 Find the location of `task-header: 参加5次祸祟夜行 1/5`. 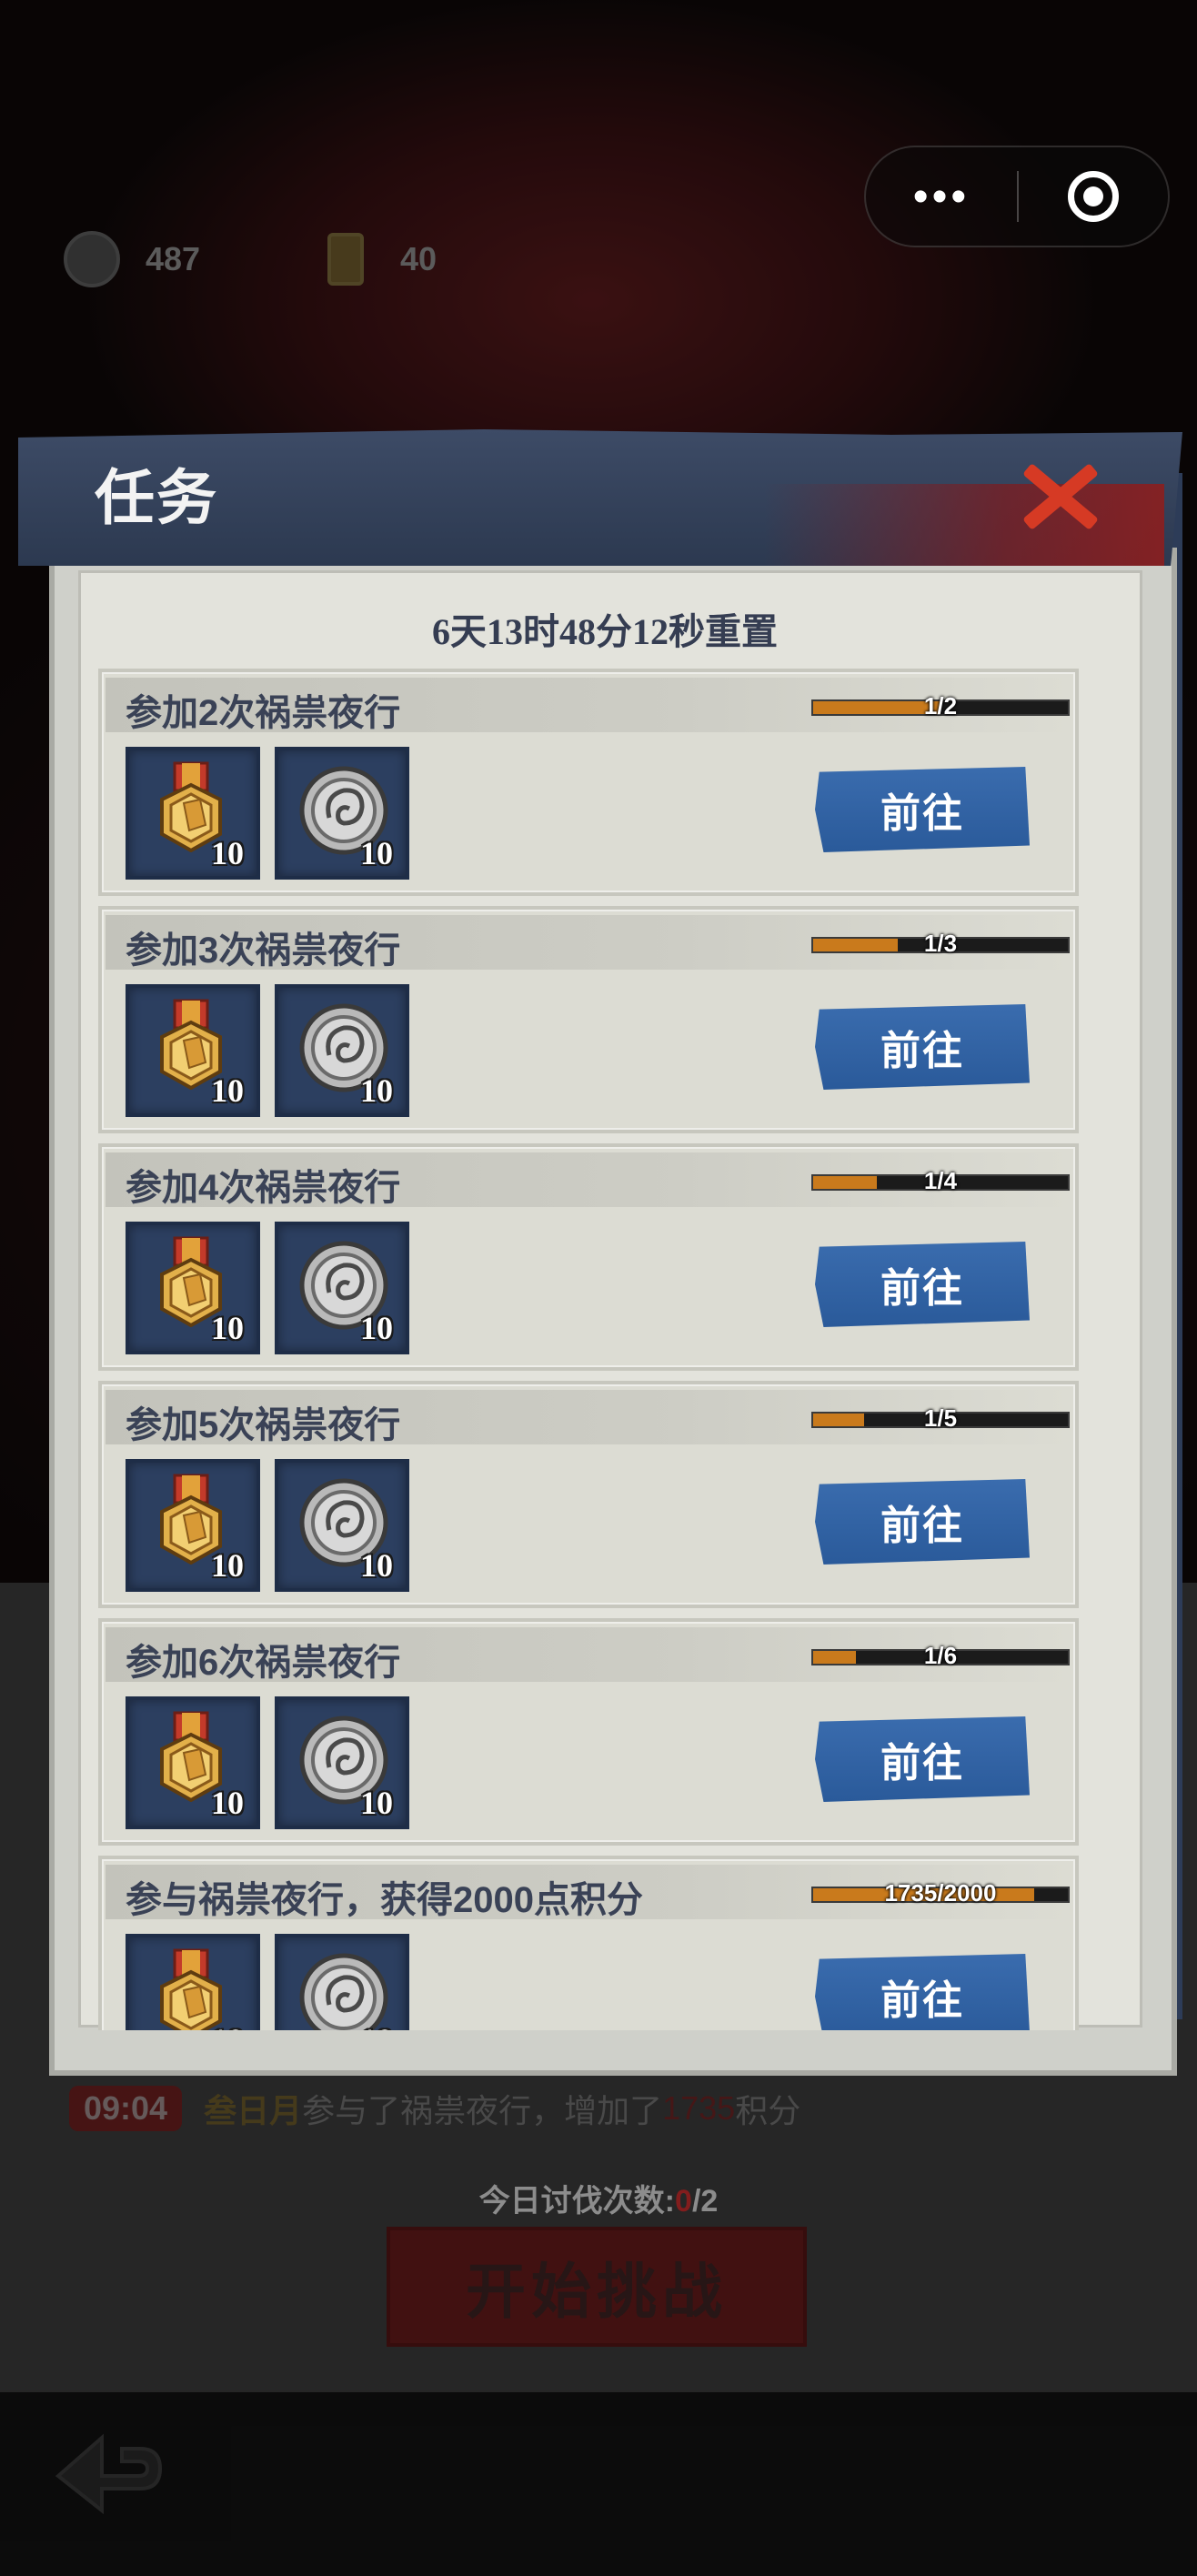

task-header: 参加5次祸祟夜行 1/5 is located at coordinates (588, 1417).